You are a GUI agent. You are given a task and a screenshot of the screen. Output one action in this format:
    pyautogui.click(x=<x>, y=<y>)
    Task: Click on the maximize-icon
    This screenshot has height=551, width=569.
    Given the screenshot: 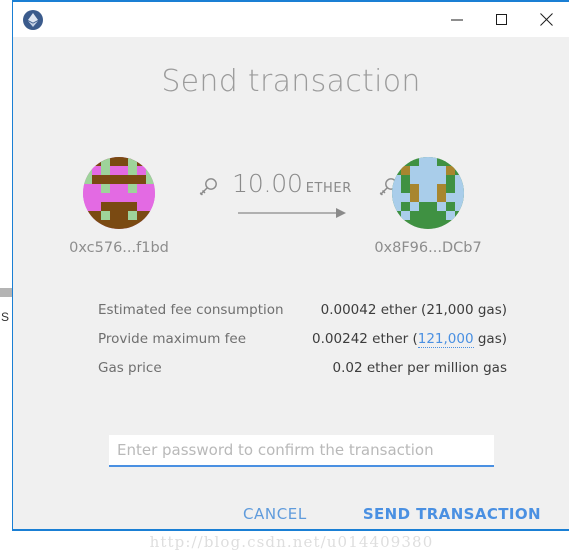 What is the action you would take?
    pyautogui.click(x=501, y=19)
    